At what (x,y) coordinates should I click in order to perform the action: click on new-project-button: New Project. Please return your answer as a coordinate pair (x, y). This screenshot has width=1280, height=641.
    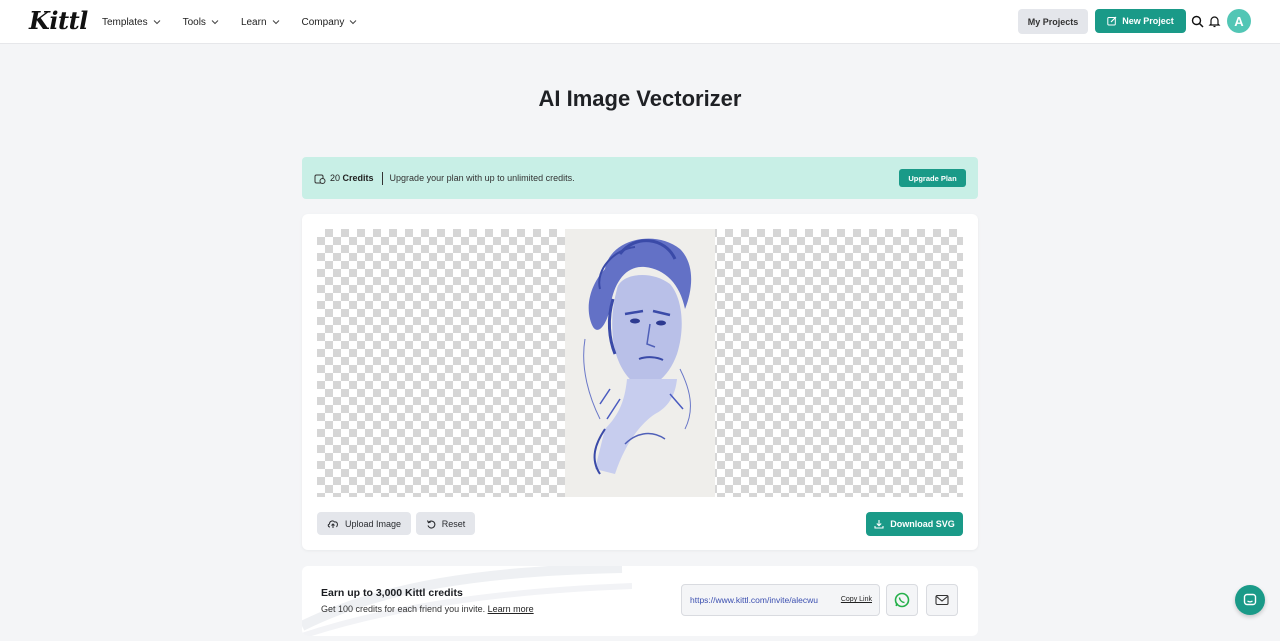
    Looking at the image, I should click on (1140, 21).